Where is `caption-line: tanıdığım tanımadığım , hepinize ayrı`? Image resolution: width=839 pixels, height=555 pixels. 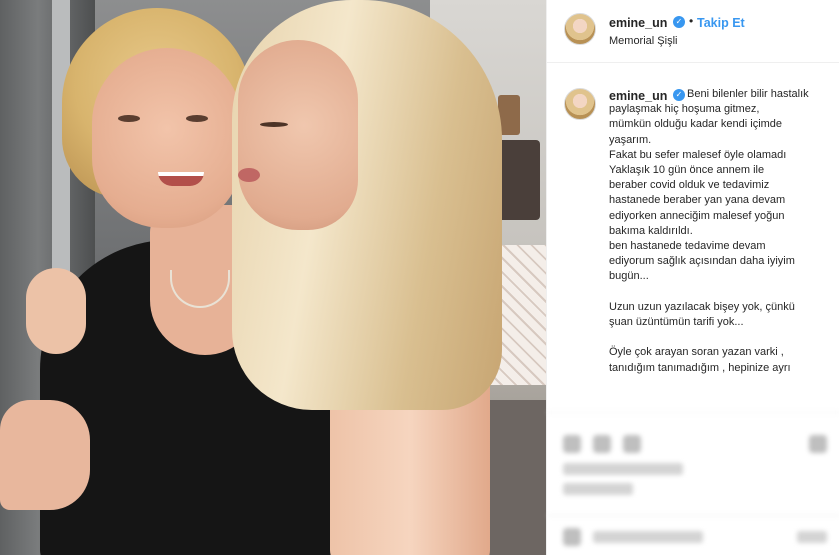 caption-line: tanıdığım tanımadığım , hepinize ayrı is located at coordinates (700, 367).